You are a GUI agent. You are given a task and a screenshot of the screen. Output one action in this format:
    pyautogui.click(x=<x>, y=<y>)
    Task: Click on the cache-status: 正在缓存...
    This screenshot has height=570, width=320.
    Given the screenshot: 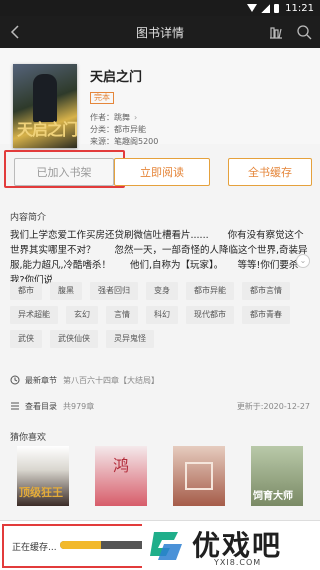 What is the action you would take?
    pyautogui.click(x=34, y=548)
    